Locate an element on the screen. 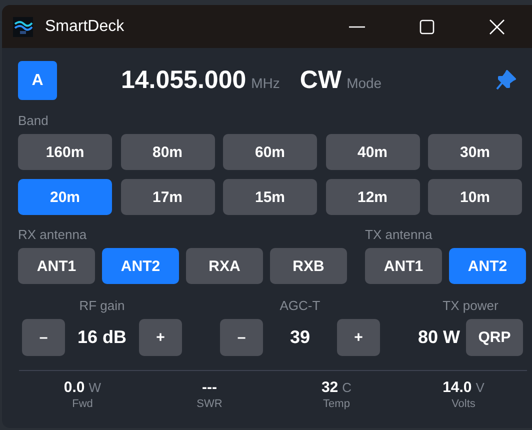 The height and width of the screenshot is (430, 532). band-button: 40m is located at coordinates (373, 152).